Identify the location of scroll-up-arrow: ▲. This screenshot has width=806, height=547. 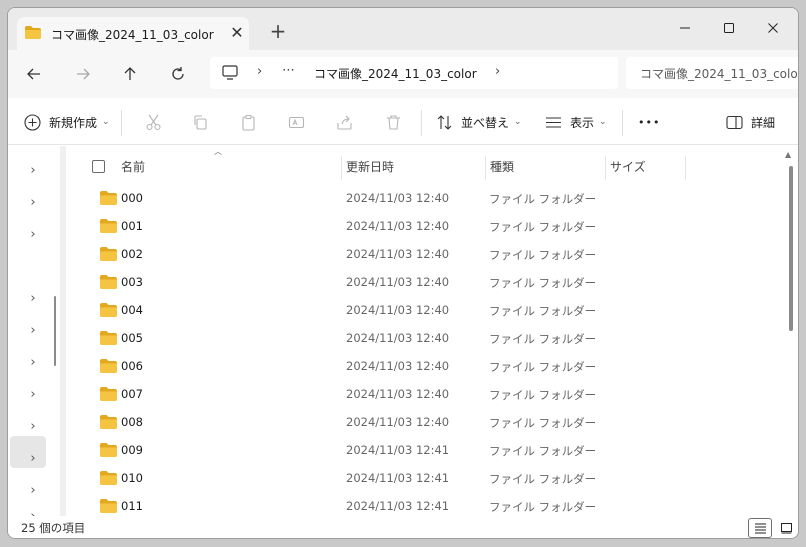
(788, 154).